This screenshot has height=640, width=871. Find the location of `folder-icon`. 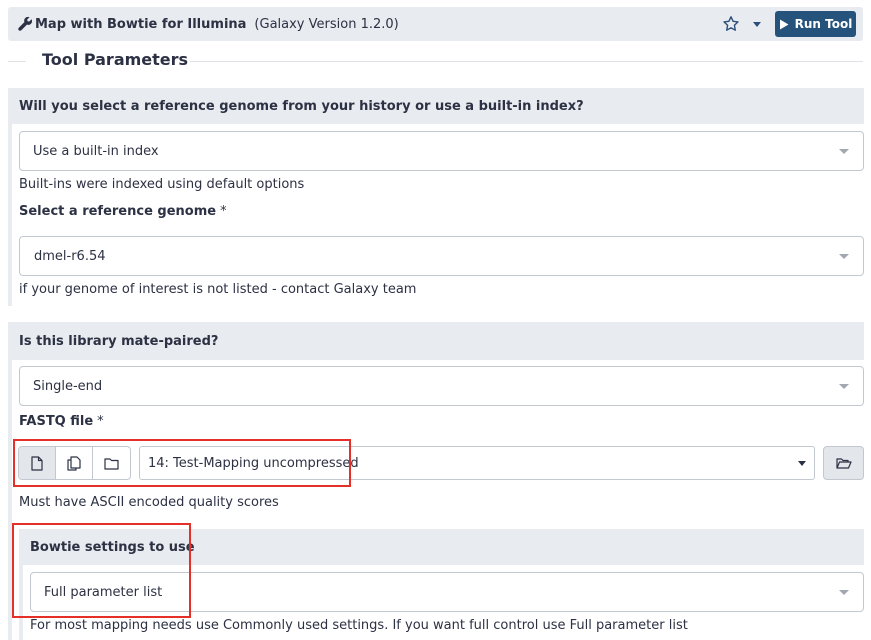

folder-icon is located at coordinates (111, 463).